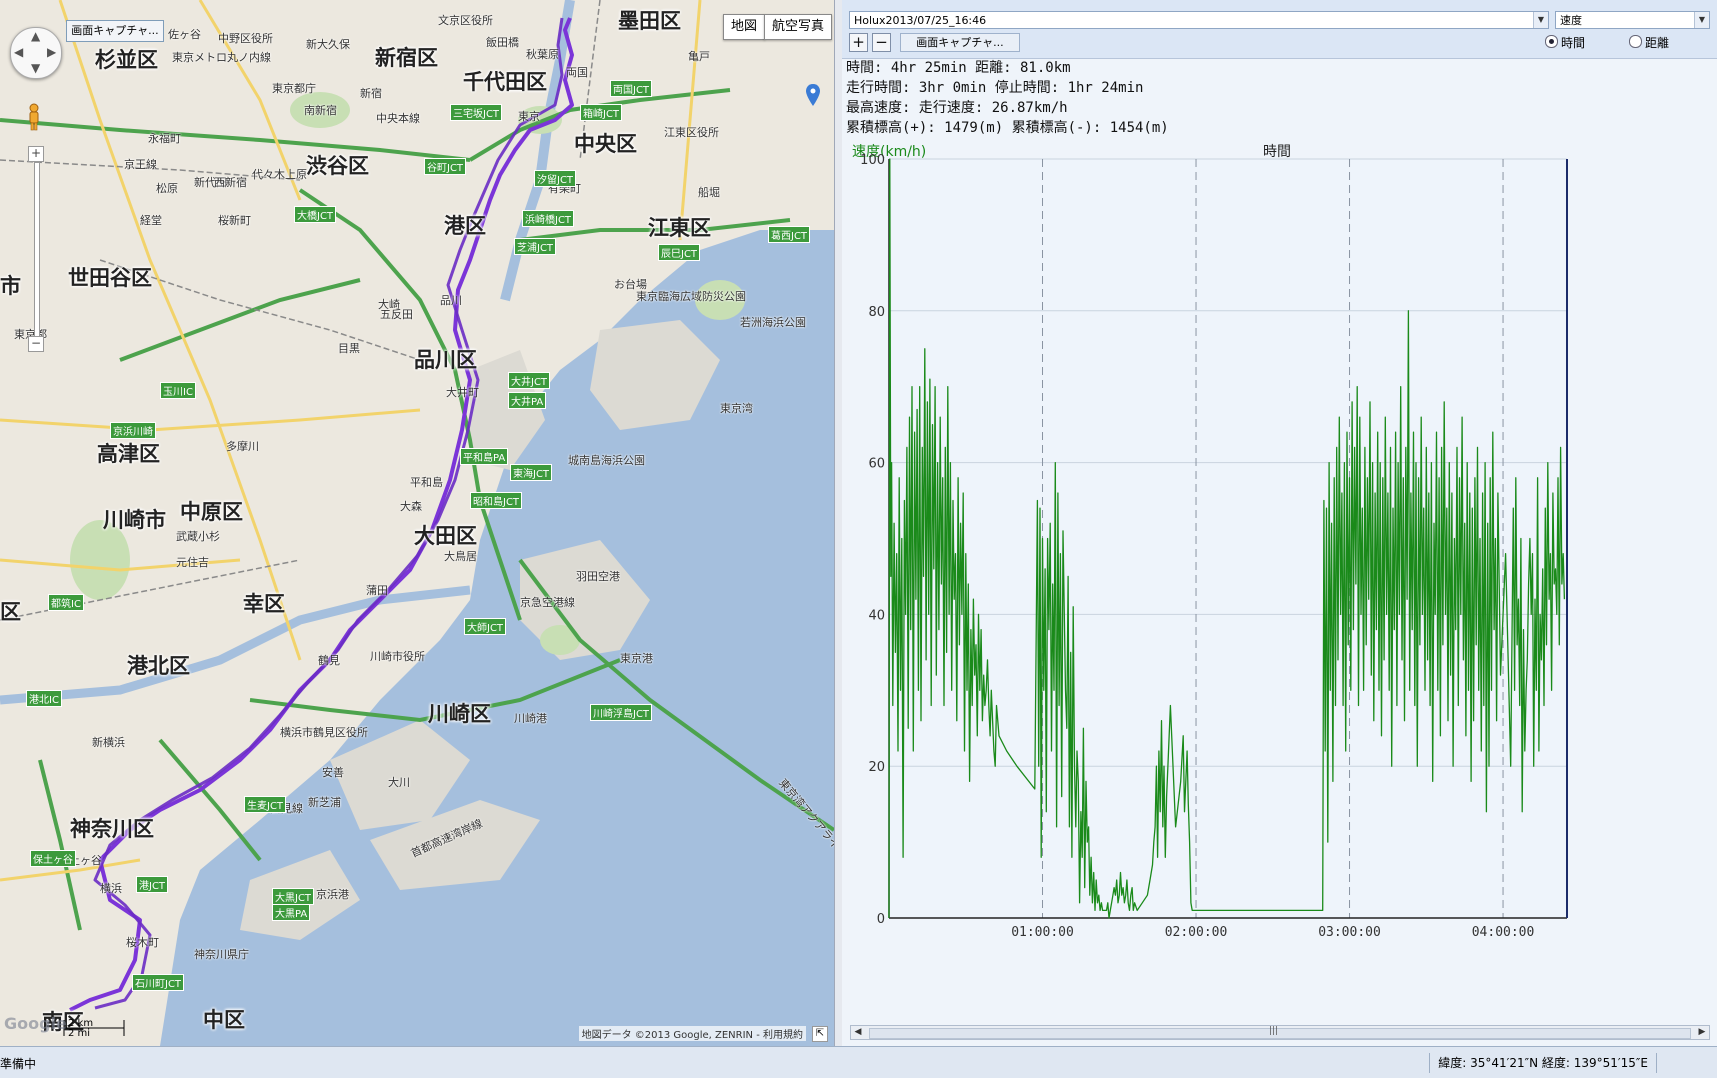 The image size is (1717, 1078). I want to click on zoom-track, so click(37, 250).